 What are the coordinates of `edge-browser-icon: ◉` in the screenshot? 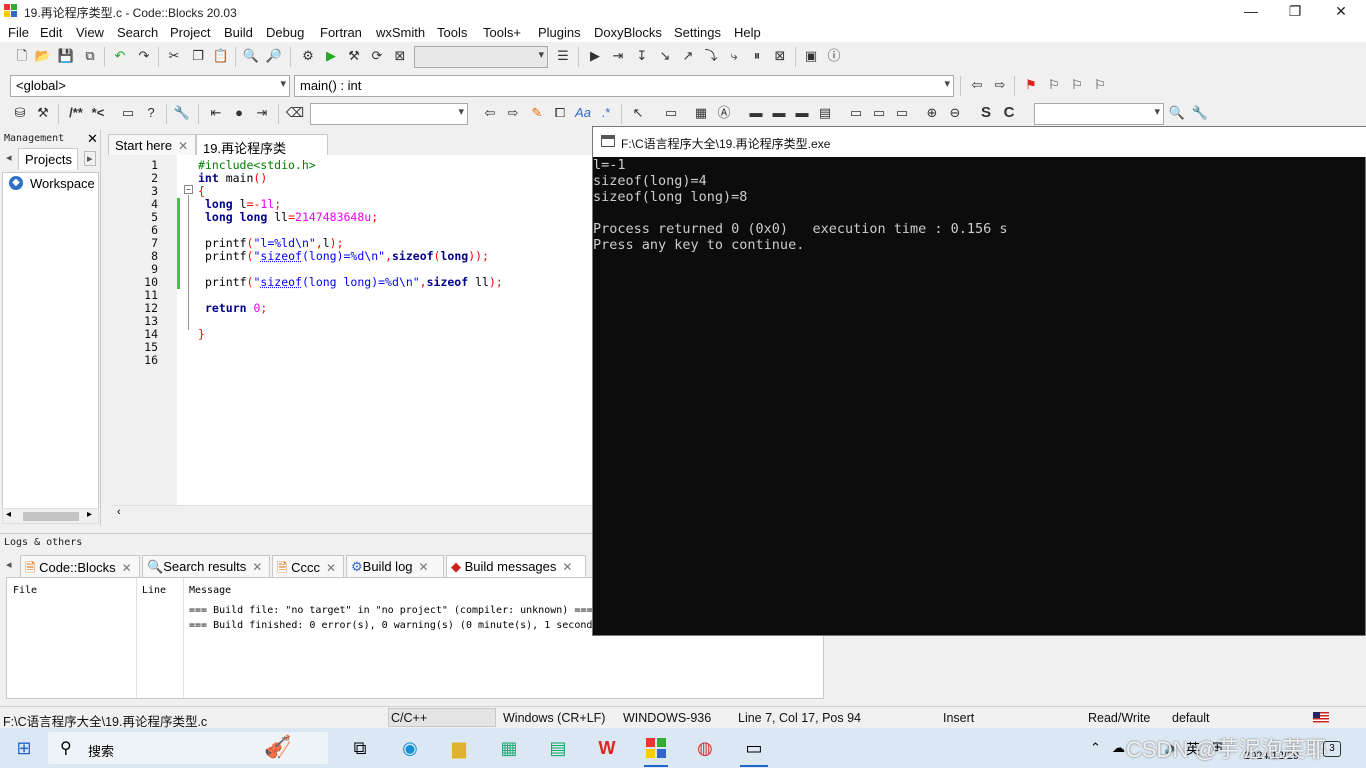 It's located at (410, 748).